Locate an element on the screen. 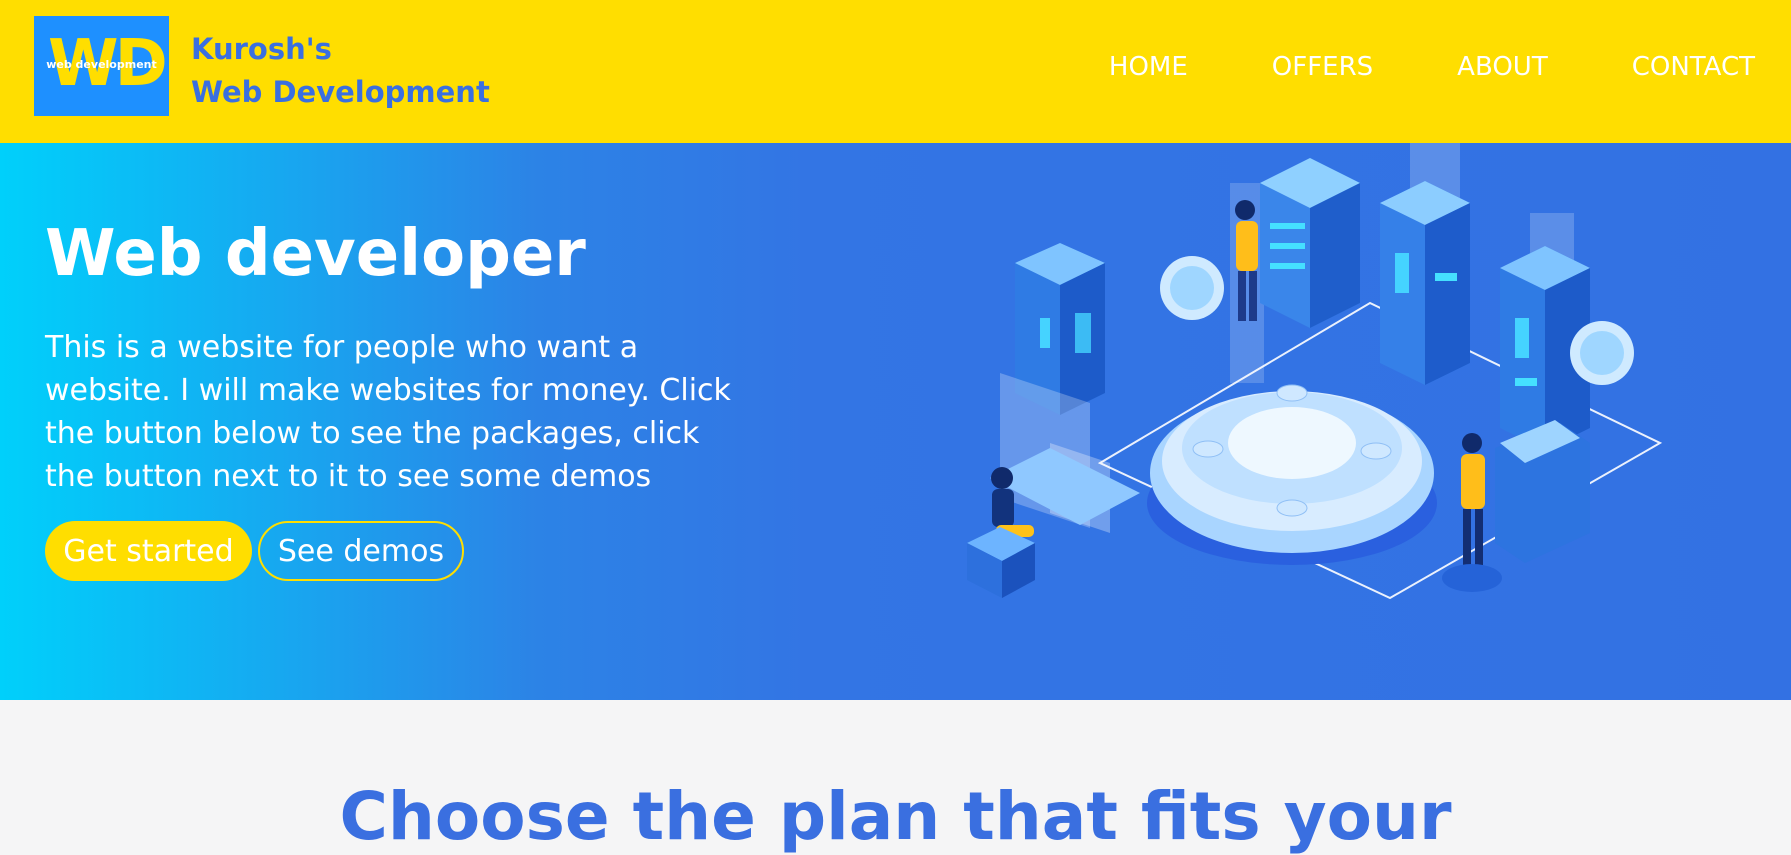 The image size is (1791, 855). logo: WD web development is located at coordinates (101, 66).